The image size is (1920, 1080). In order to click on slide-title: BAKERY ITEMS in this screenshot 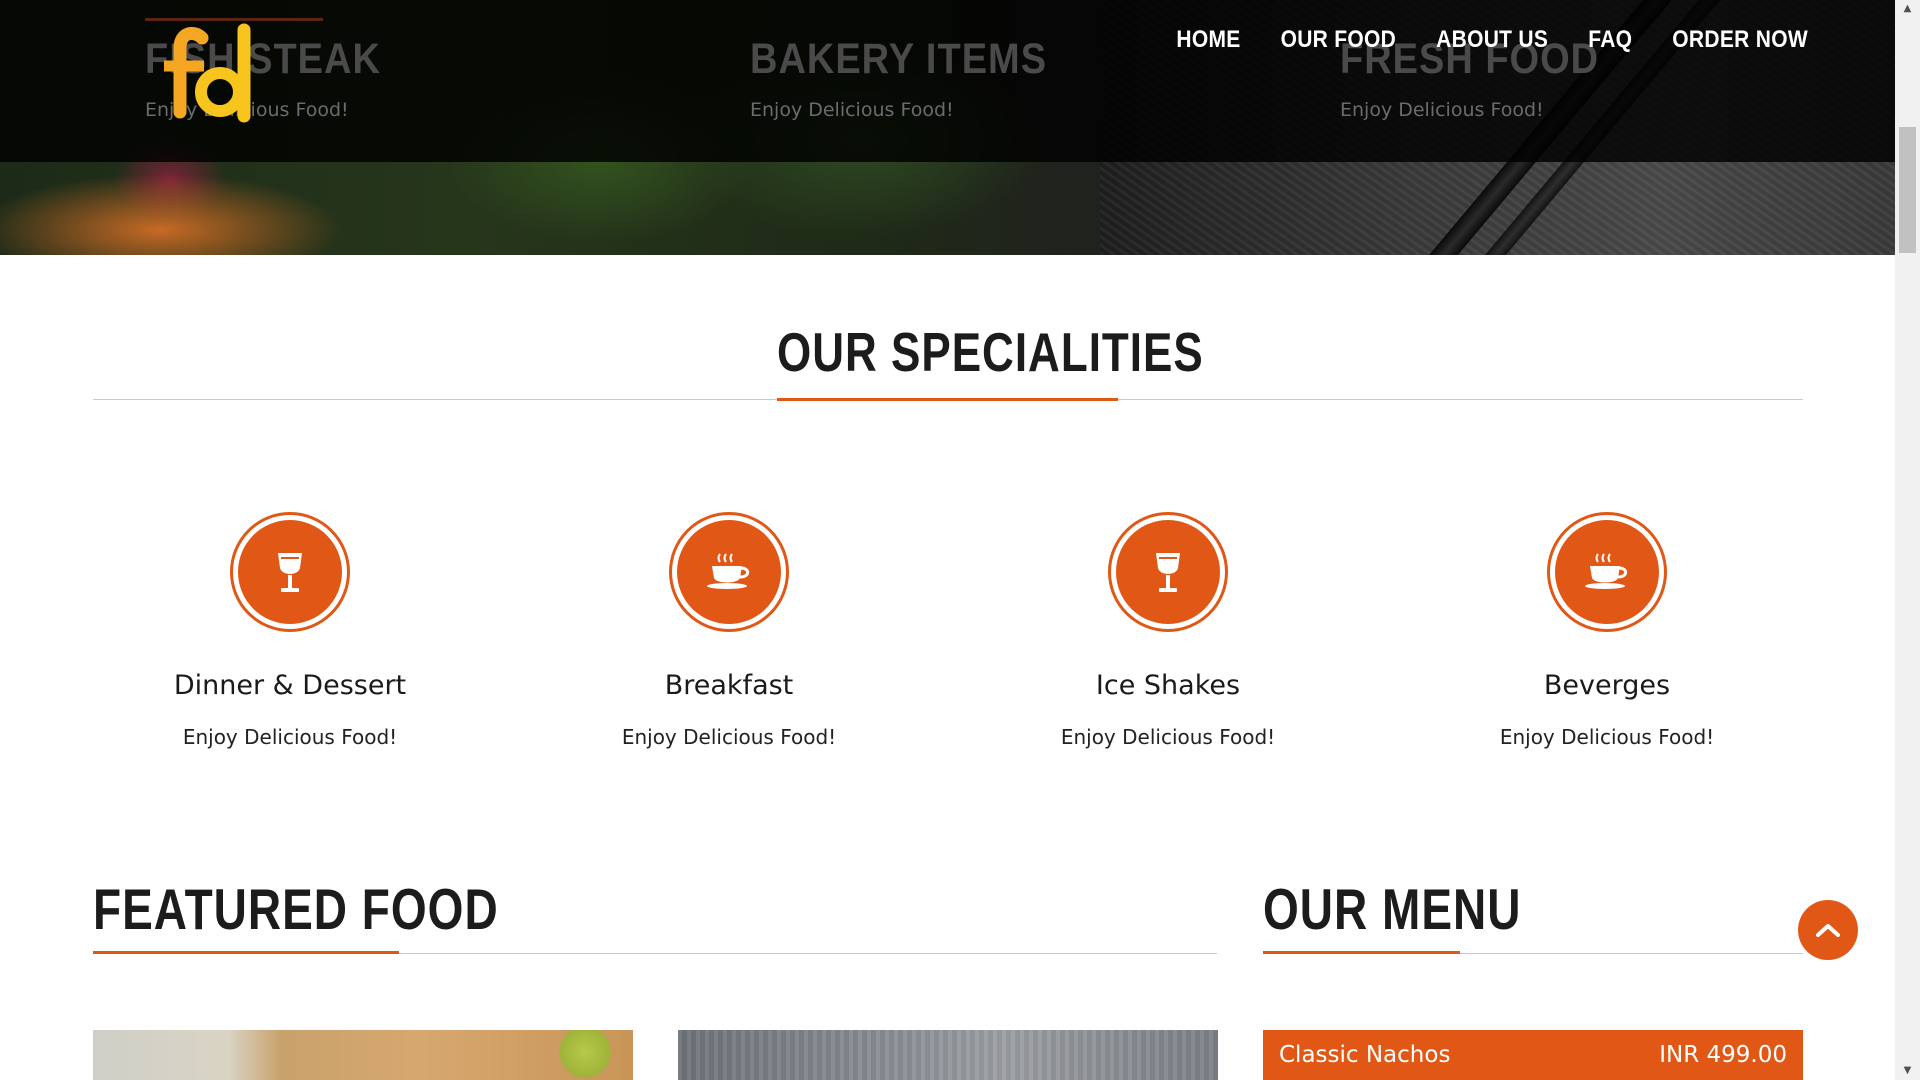, I will do `click(899, 60)`.